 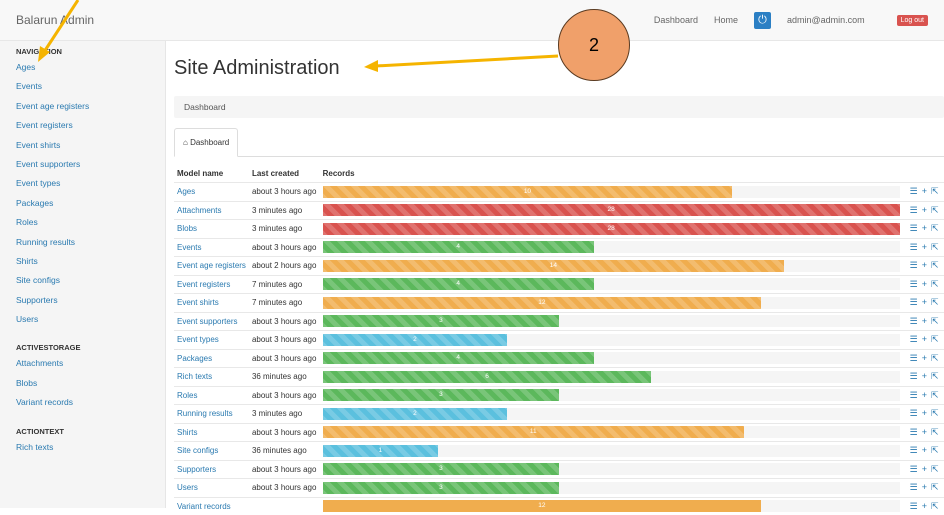 What do you see at coordinates (611, 488) in the screenshot?
I see `records-progress-track: 3` at bounding box center [611, 488].